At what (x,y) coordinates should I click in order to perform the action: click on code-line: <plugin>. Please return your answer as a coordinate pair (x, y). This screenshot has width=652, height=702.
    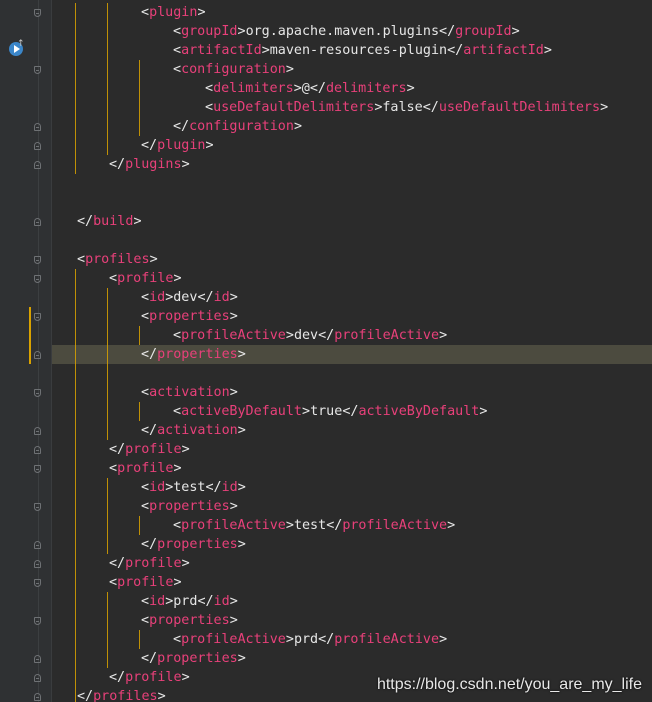
    Looking at the image, I should click on (352, 12).